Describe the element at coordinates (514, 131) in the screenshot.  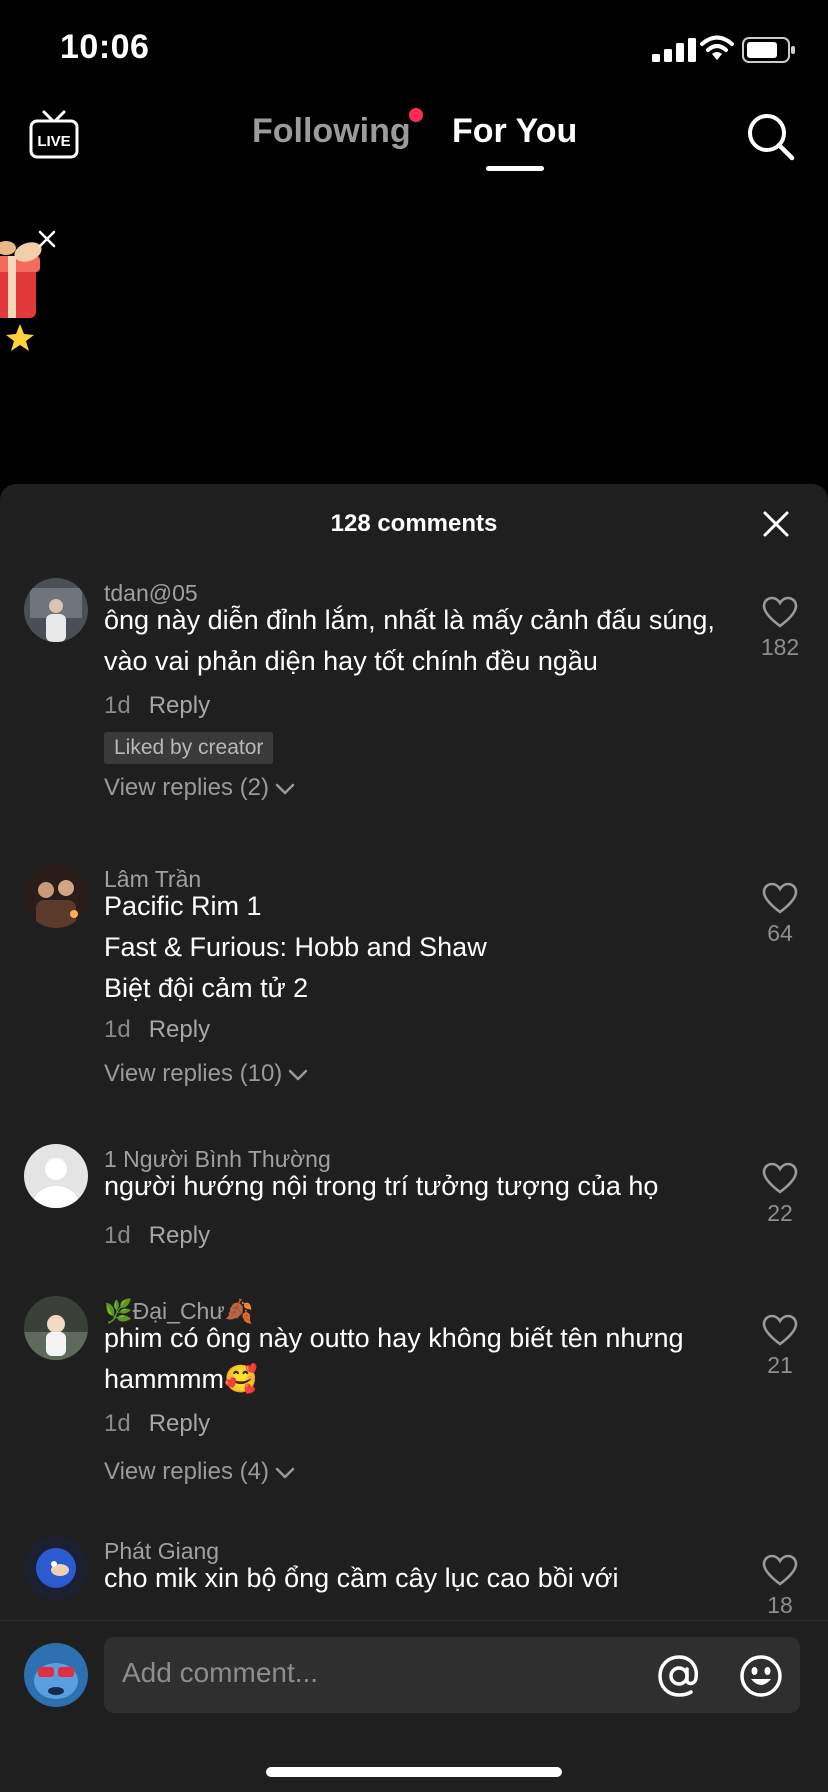
I see `tab-for-you: For You` at that location.